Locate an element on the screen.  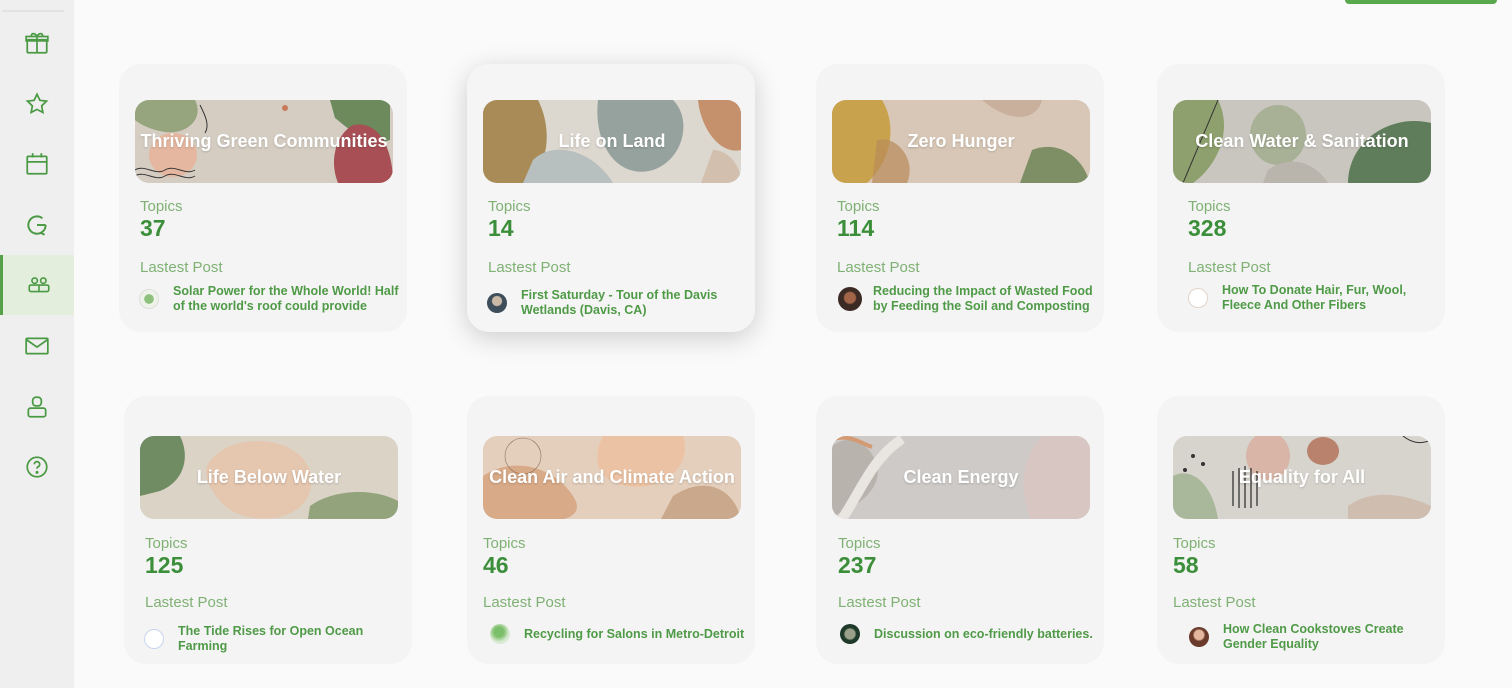
sidebar-divider is located at coordinates (33, 11).